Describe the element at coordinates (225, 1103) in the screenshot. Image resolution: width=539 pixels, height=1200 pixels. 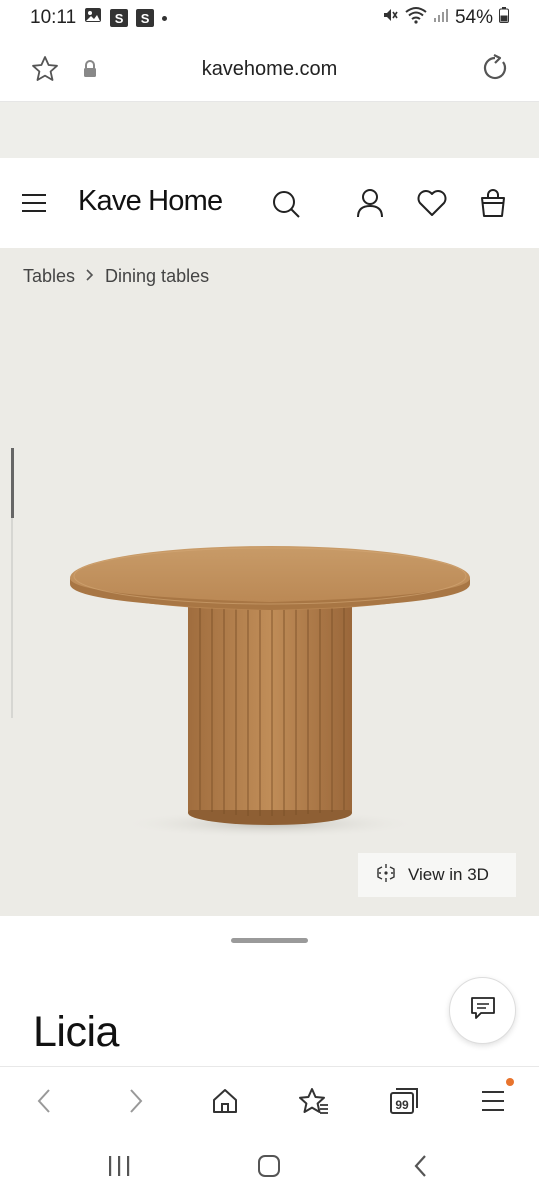
I see `home-icon` at that location.